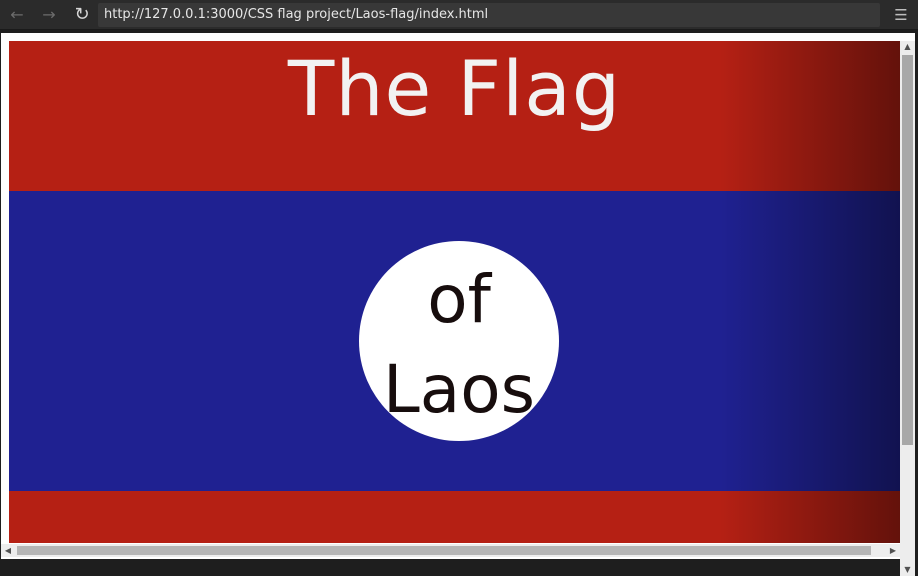  I want to click on circle-text-laos: Laos, so click(459, 389).